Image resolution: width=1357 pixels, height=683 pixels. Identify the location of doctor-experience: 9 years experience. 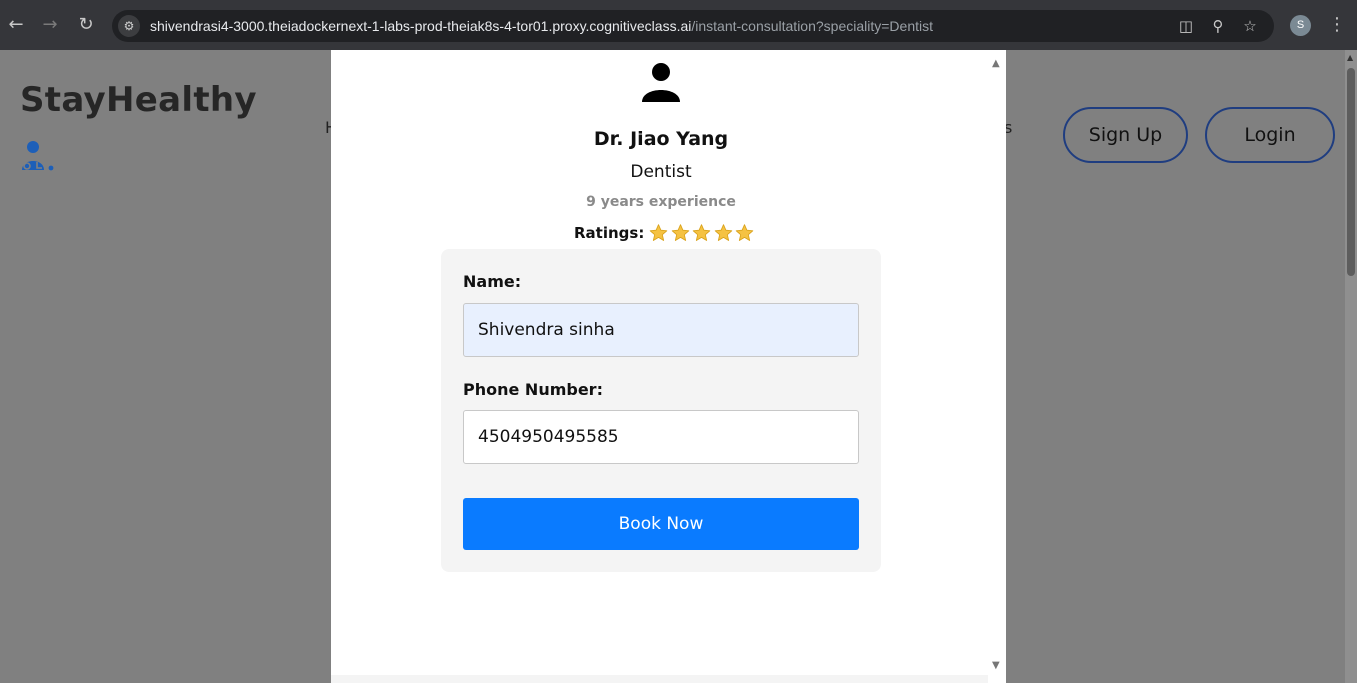
(661, 202).